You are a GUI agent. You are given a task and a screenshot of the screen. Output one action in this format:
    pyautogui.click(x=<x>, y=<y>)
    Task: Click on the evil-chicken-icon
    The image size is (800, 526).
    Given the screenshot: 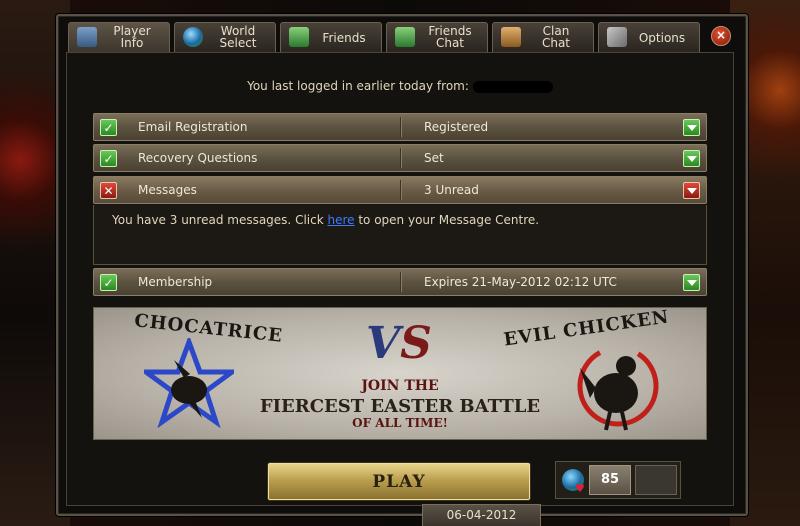 What is the action you would take?
    pyautogui.click(x=618, y=388)
    